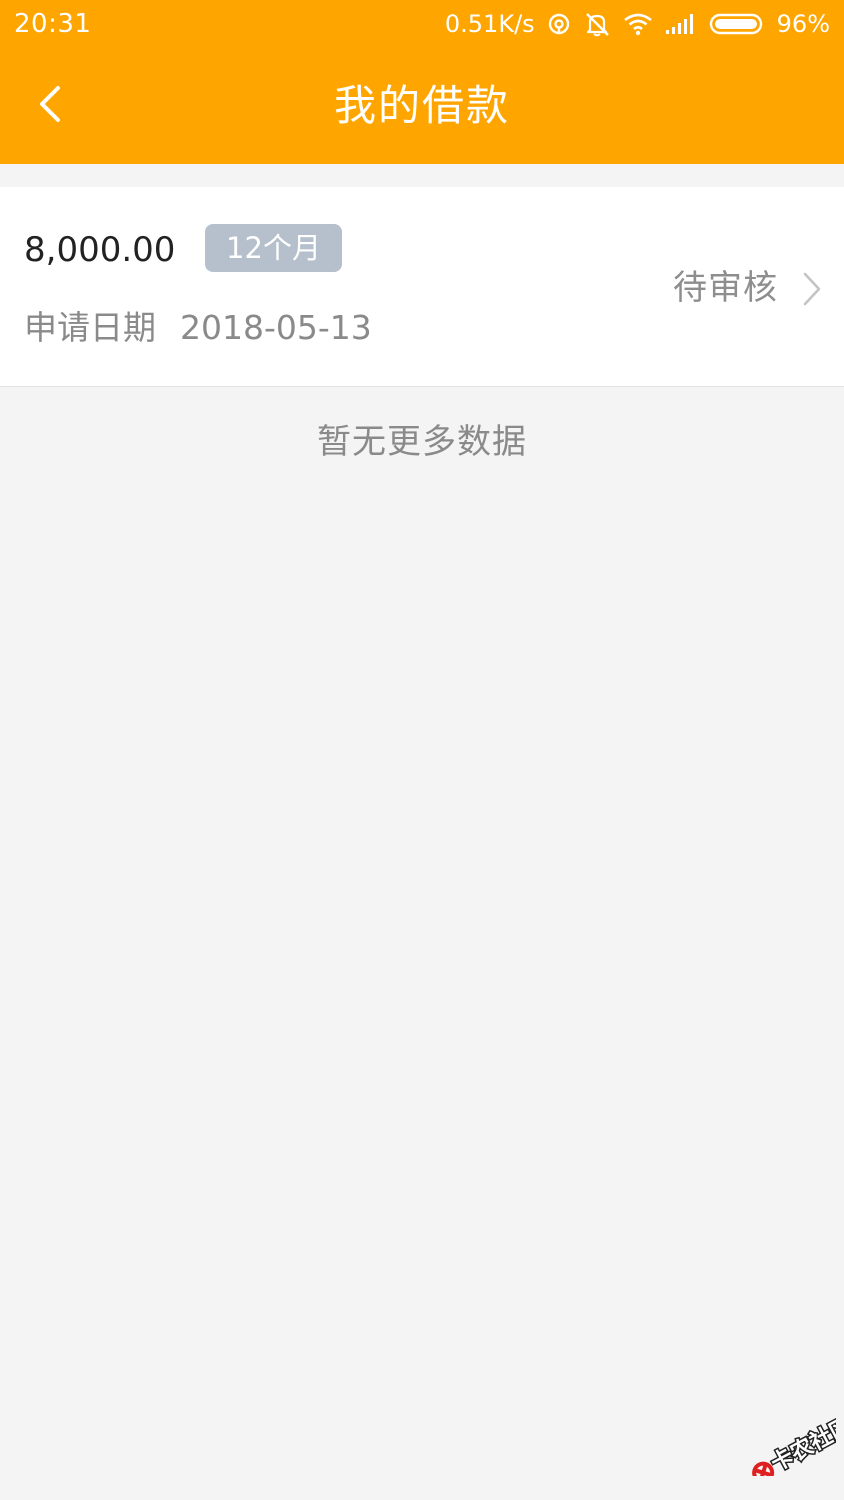 Image resolution: width=844 pixels, height=1500 pixels. I want to click on app-header: 20:31 0.51K/s 96% 我的借款, so click(422, 82).